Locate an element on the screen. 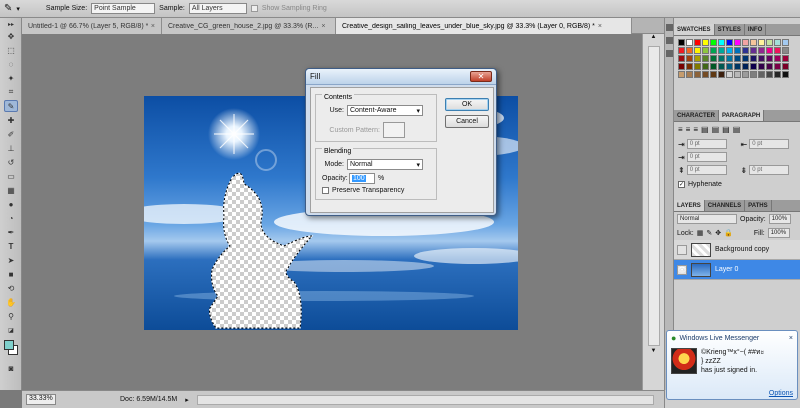  indent-first-field: 0 pt is located at coordinates (706, 157).